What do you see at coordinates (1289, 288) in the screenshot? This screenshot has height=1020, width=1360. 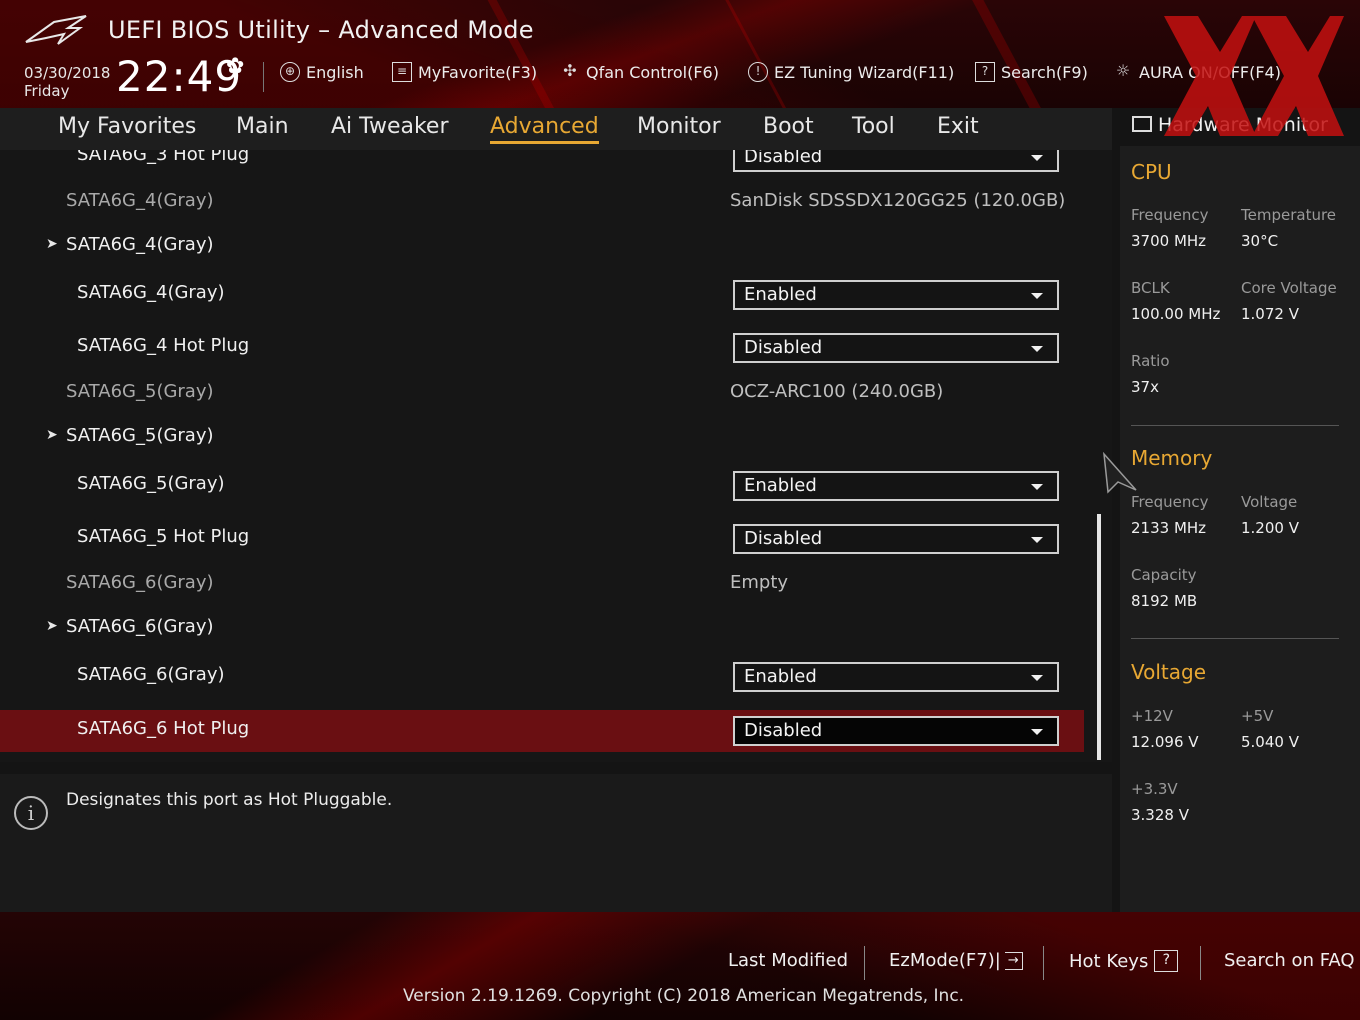 I see `core-voltage-label: Core Voltage` at bounding box center [1289, 288].